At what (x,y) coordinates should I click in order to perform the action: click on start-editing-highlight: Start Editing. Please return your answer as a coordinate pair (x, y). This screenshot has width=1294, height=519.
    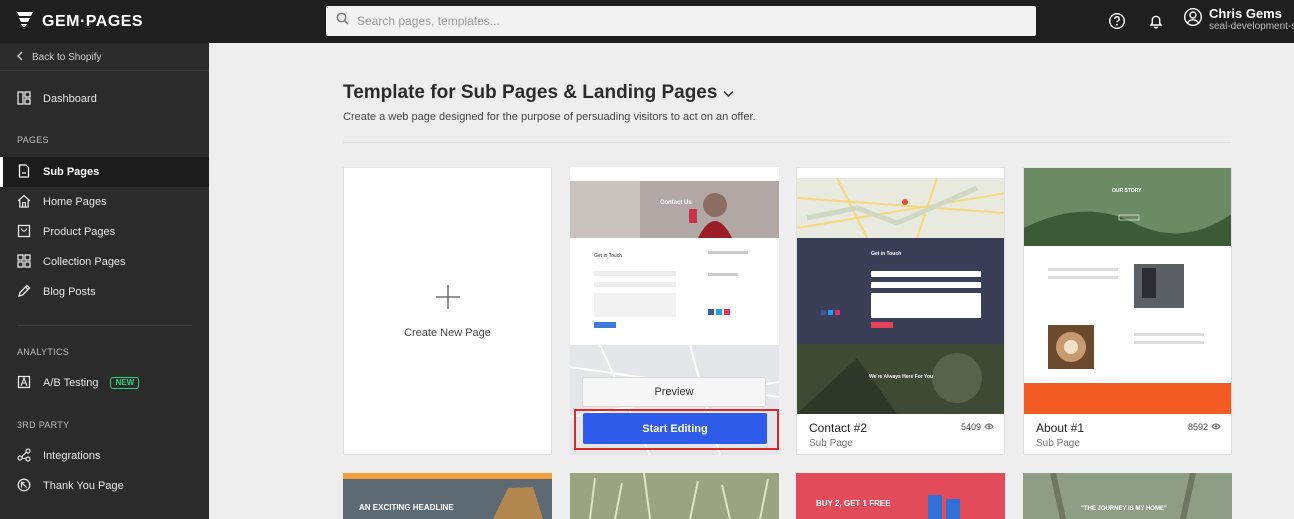
    Looking at the image, I should click on (676, 429).